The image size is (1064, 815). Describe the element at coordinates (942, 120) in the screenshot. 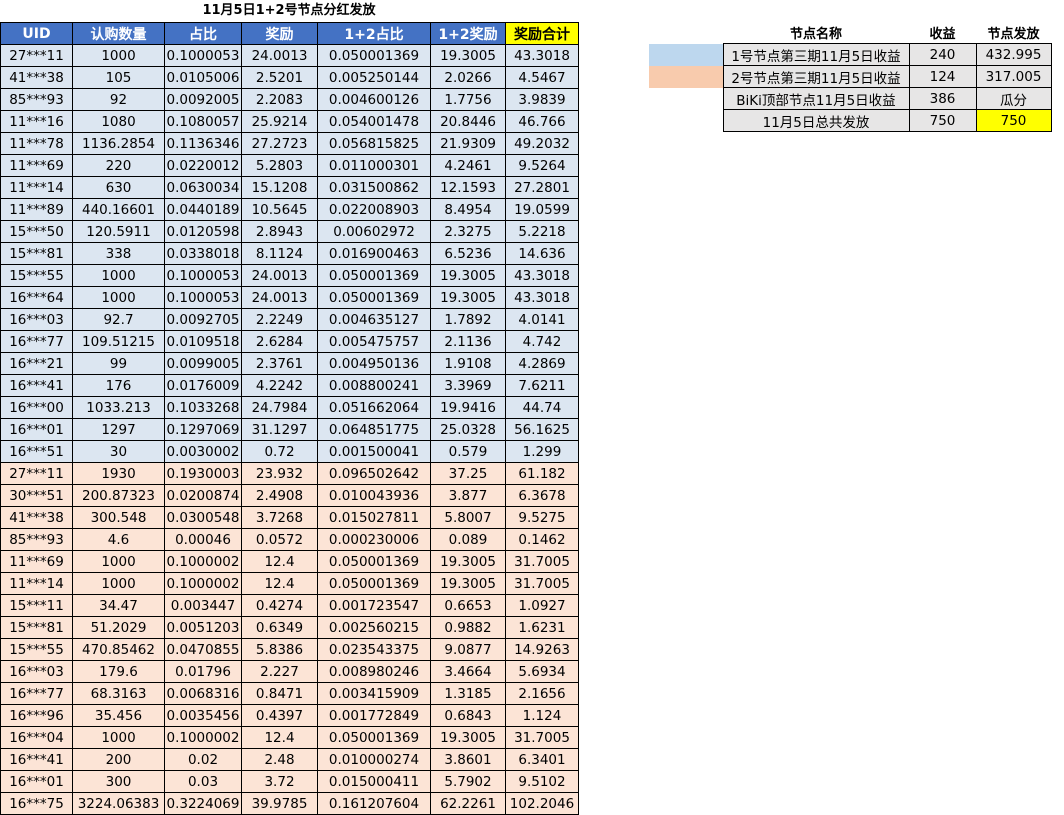

I see `summary-cell-income: 750` at that location.